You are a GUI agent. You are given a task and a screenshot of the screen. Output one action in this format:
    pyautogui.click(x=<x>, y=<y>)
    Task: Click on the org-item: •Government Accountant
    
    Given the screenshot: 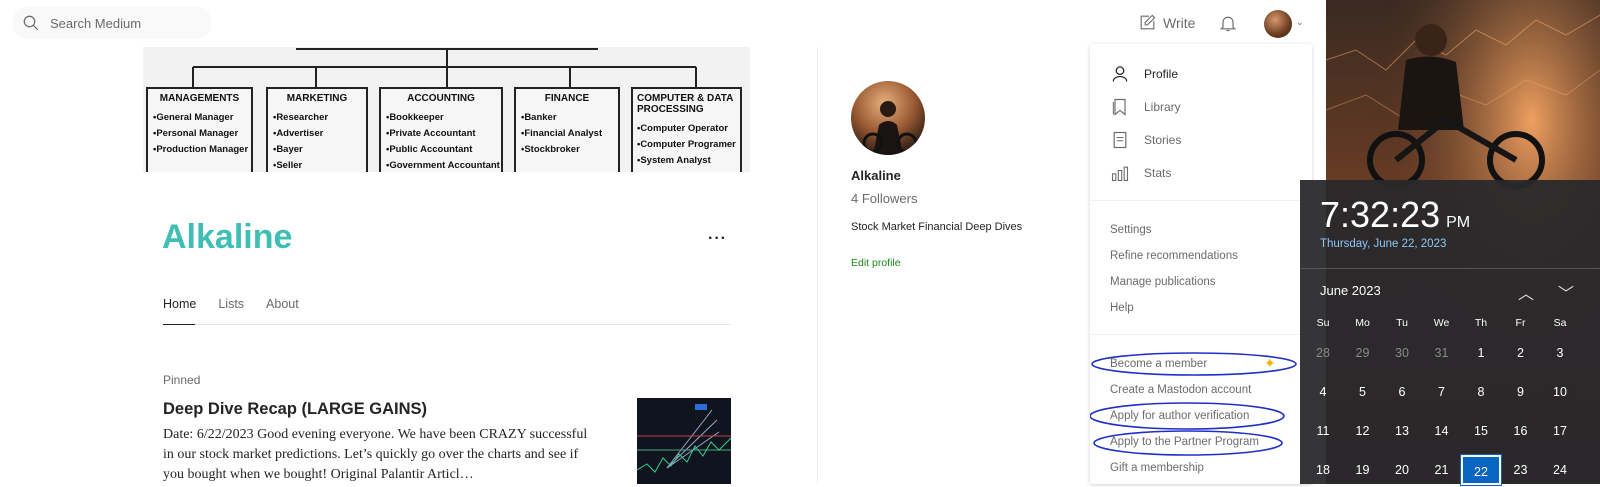 What is the action you would take?
    pyautogui.click(x=443, y=165)
    